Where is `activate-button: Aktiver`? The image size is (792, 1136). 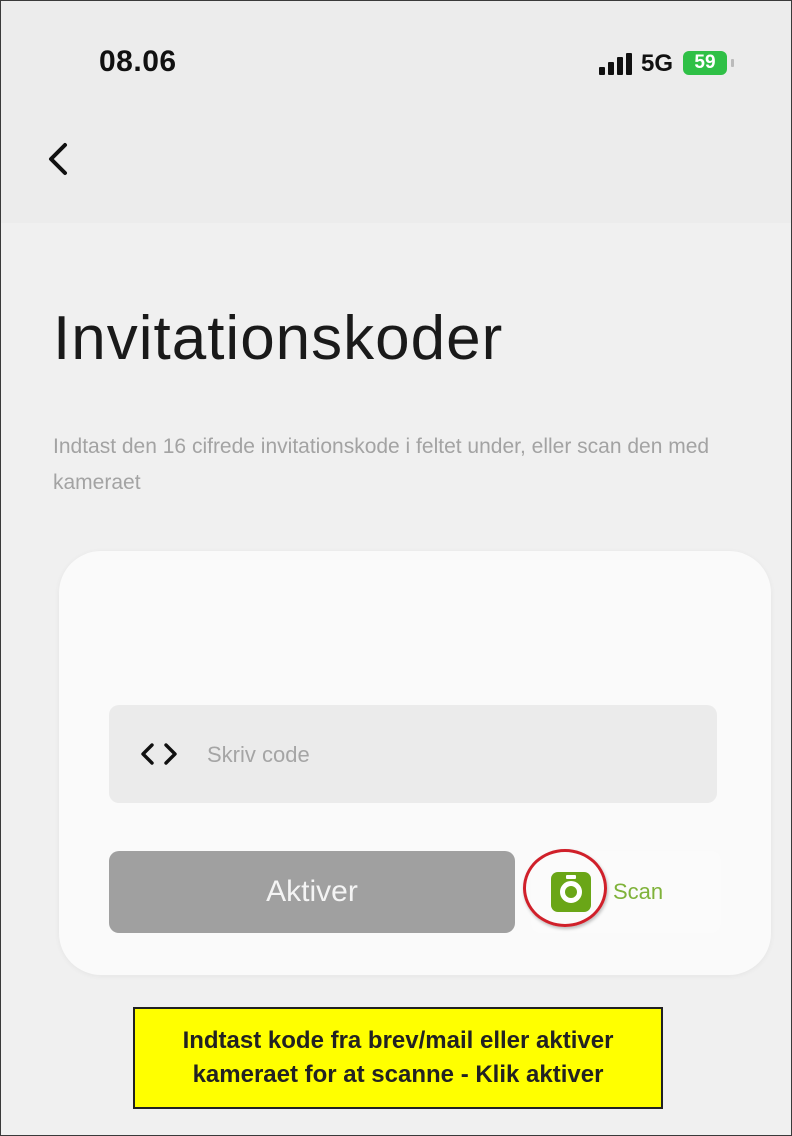
activate-button: Aktiver is located at coordinates (312, 892).